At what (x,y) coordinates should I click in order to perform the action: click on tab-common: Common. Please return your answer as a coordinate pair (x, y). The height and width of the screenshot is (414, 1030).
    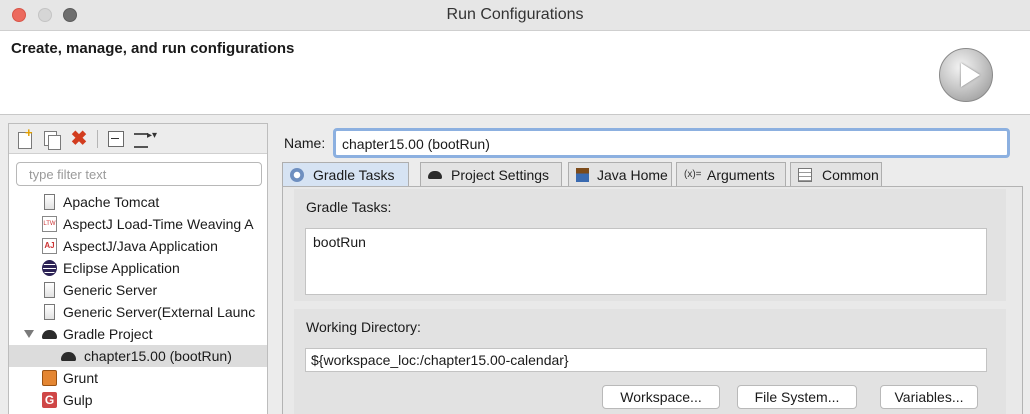
    Looking at the image, I should click on (836, 174).